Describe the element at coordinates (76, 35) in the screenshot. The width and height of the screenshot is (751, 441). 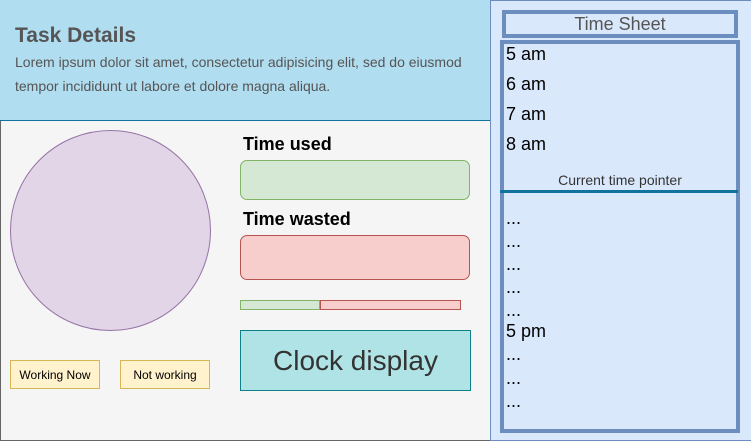
I see `task-title: Task Details` at that location.